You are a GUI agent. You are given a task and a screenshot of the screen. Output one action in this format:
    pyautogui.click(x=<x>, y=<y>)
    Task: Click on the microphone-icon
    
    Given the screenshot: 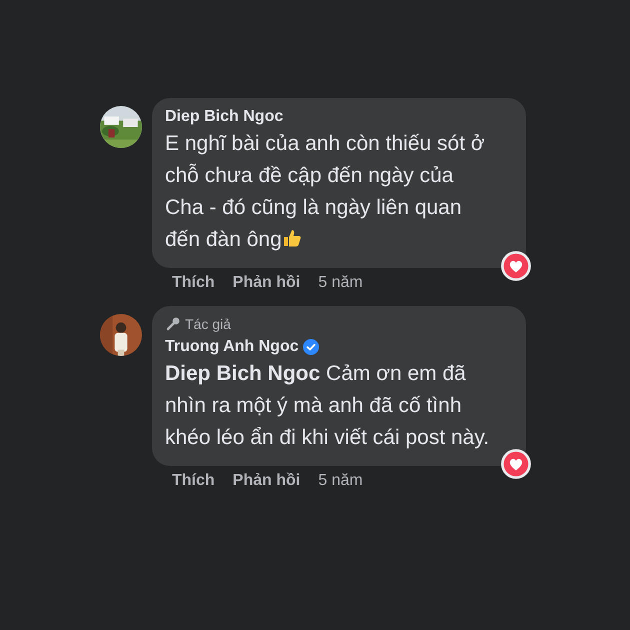 What is the action you would take?
    pyautogui.click(x=173, y=324)
    